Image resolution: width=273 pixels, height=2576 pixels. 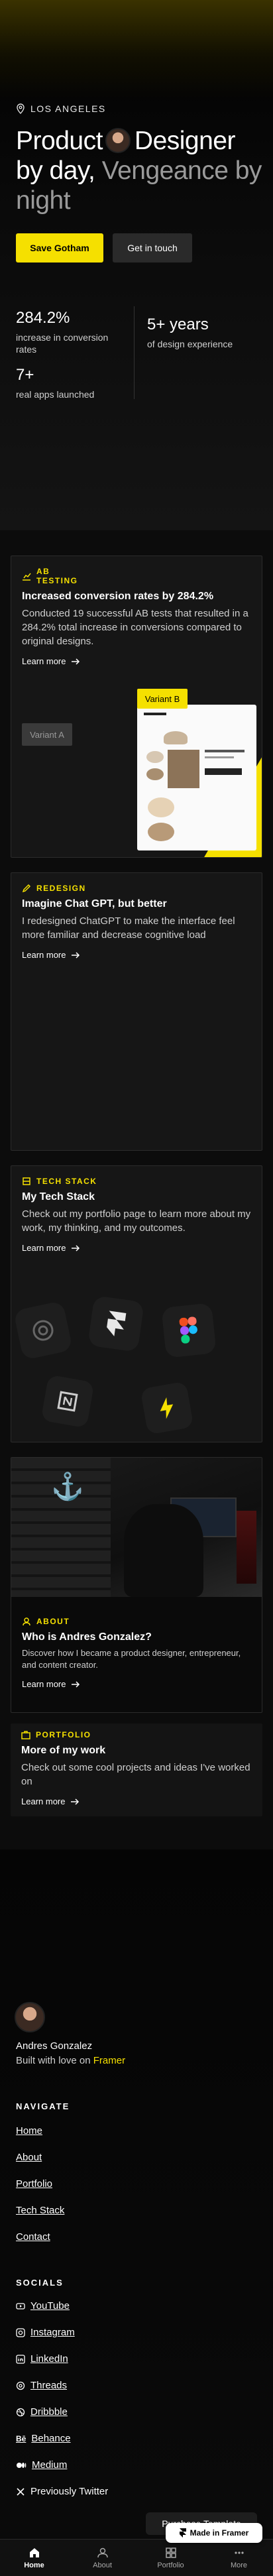 What do you see at coordinates (225, 751) in the screenshot?
I see `preview-text-line` at bounding box center [225, 751].